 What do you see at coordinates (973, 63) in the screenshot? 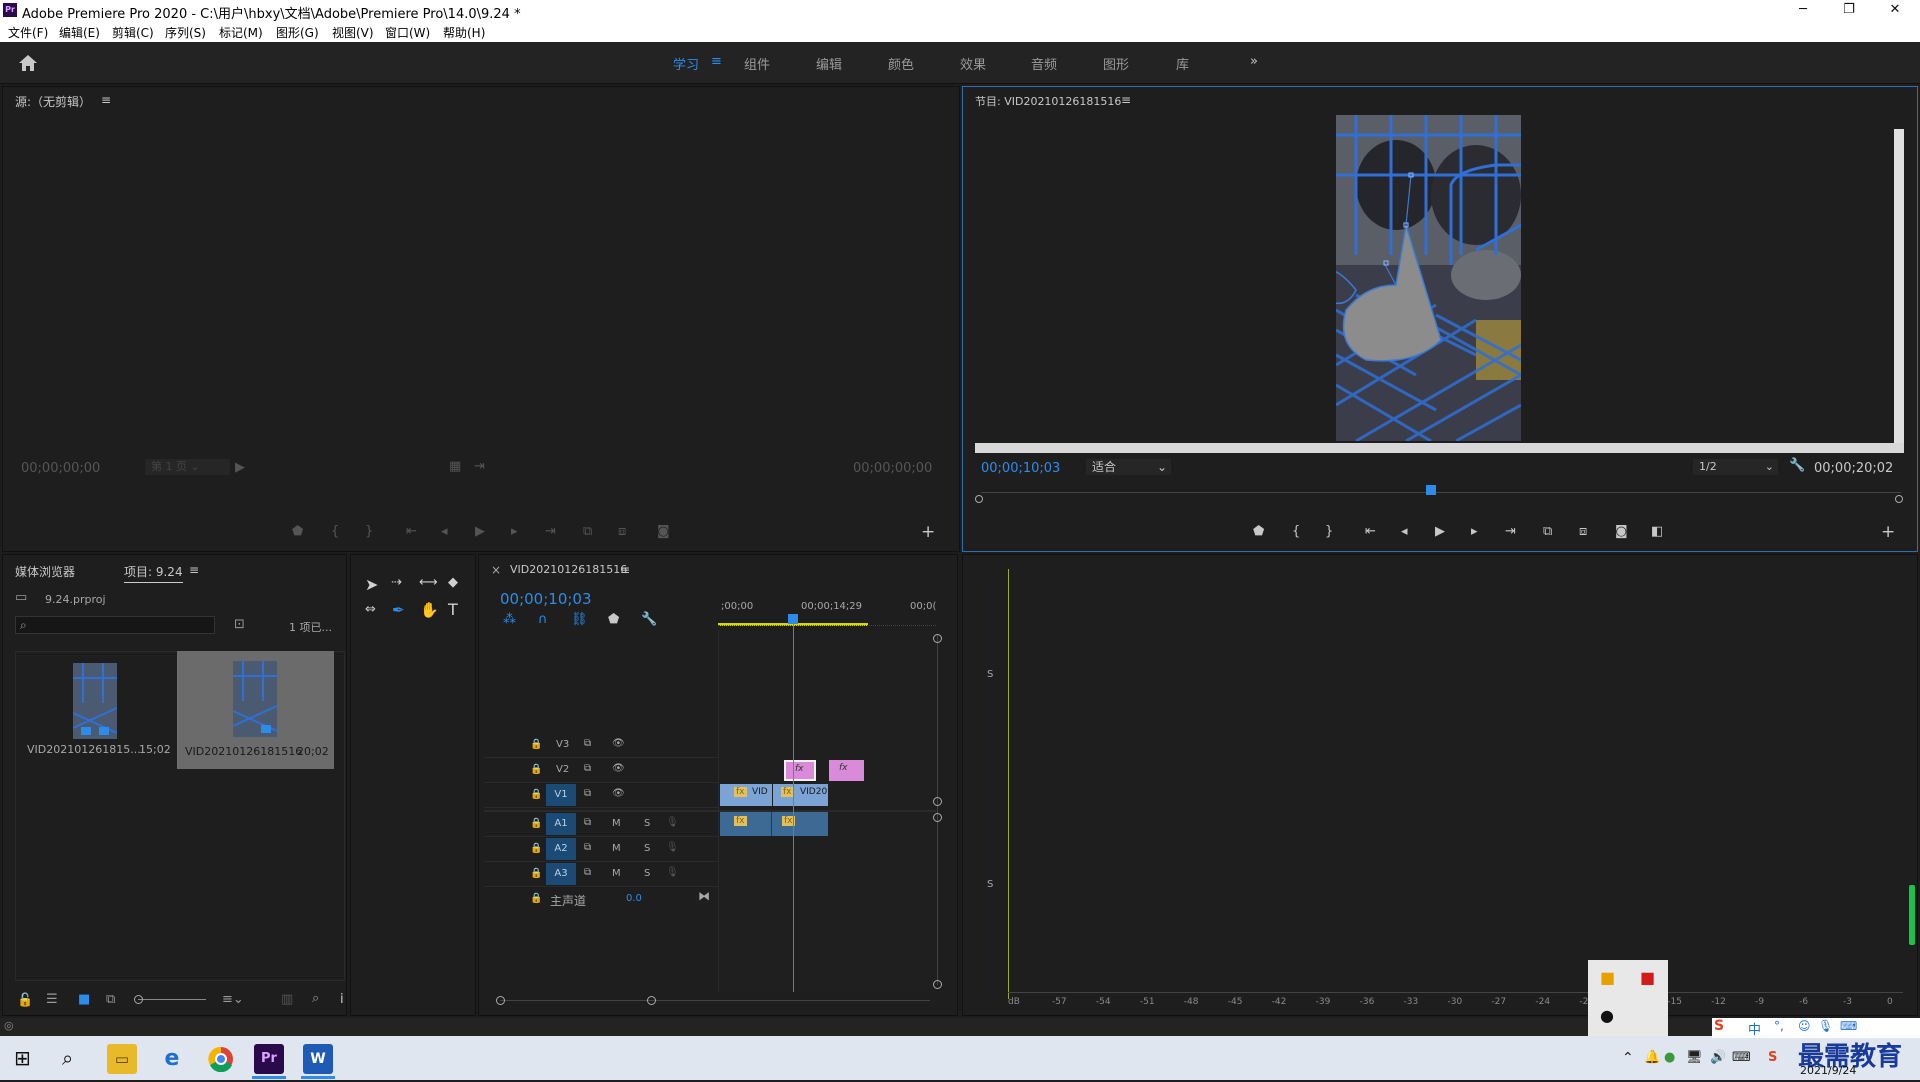
I see `workspace-effects: 效果` at bounding box center [973, 63].